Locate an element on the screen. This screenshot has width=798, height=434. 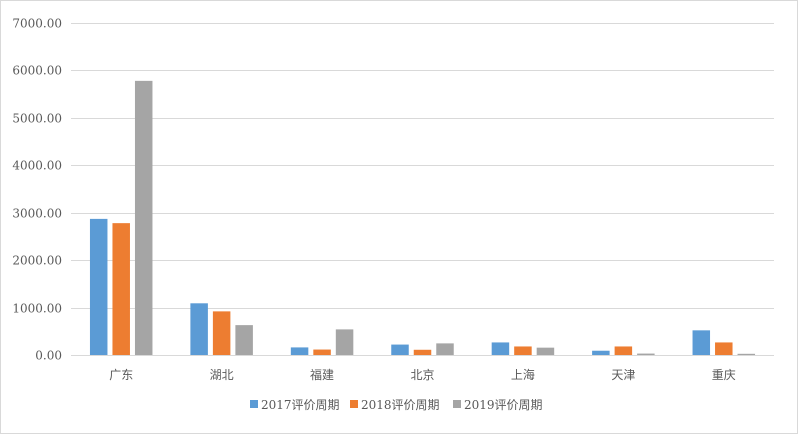
x-category-label: 天津 is located at coordinates (623, 375).